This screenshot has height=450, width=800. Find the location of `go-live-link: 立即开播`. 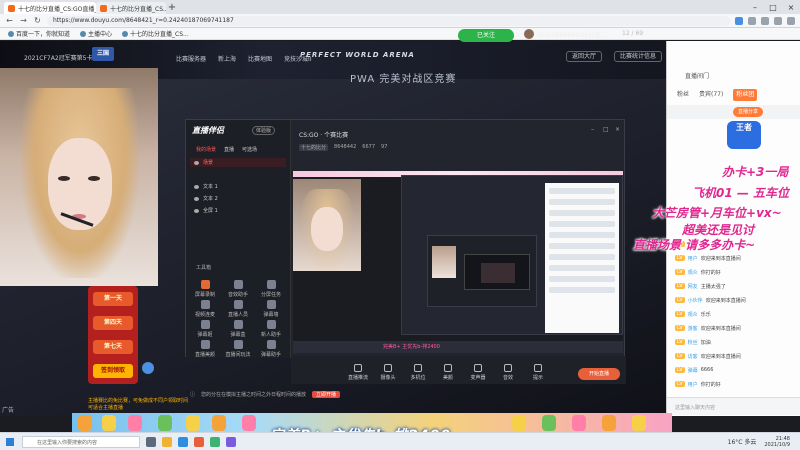

go-live-link: 立即开播 is located at coordinates (326, 394).